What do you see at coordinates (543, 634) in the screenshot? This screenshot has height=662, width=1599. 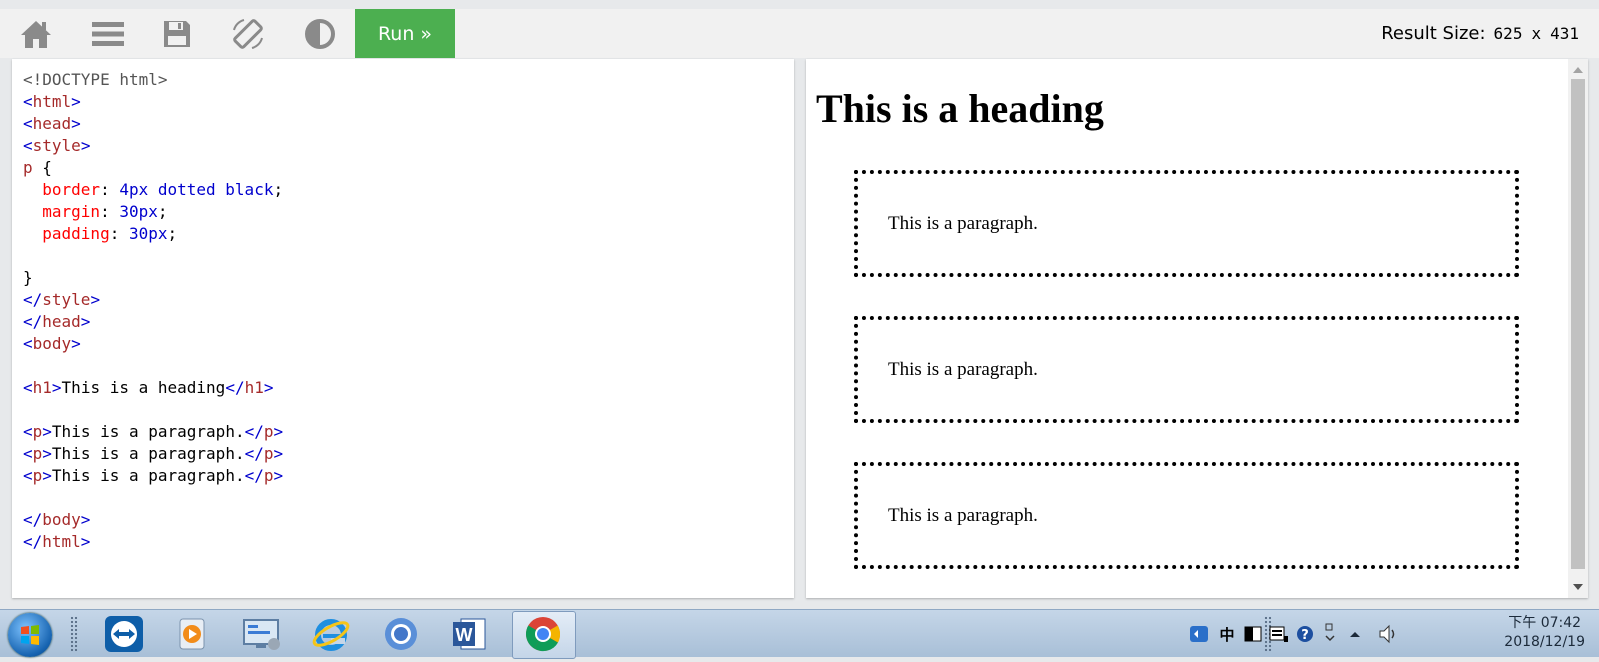 I see `chrome-icon` at bounding box center [543, 634].